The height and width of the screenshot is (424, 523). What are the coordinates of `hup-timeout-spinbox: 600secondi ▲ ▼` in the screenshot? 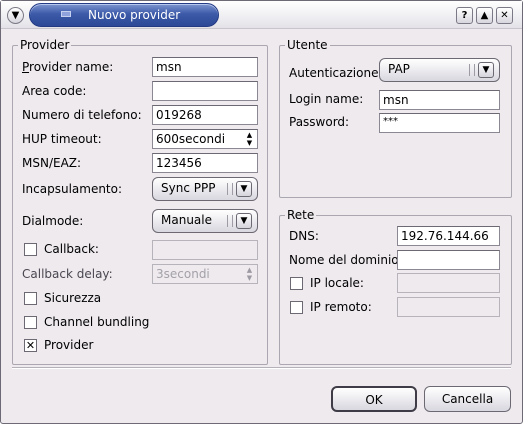 It's located at (205, 139).